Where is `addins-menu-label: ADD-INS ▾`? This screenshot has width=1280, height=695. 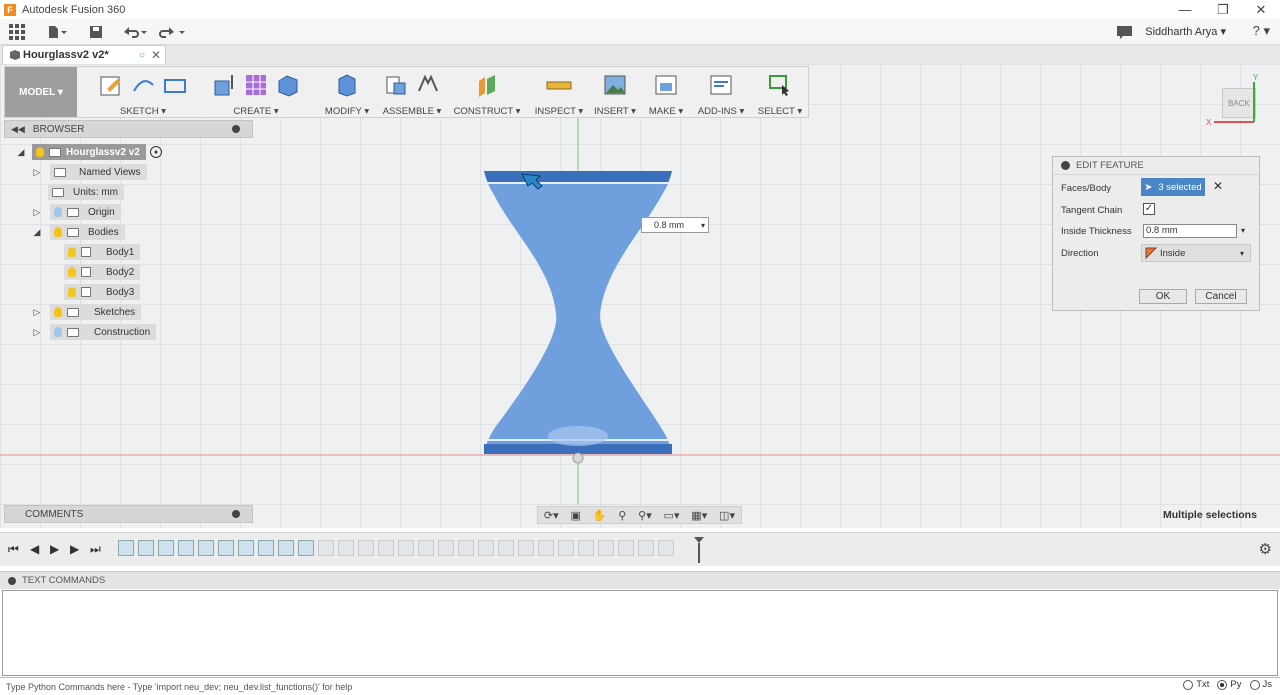 addins-menu-label: ADD-INS ▾ is located at coordinates (721, 111).